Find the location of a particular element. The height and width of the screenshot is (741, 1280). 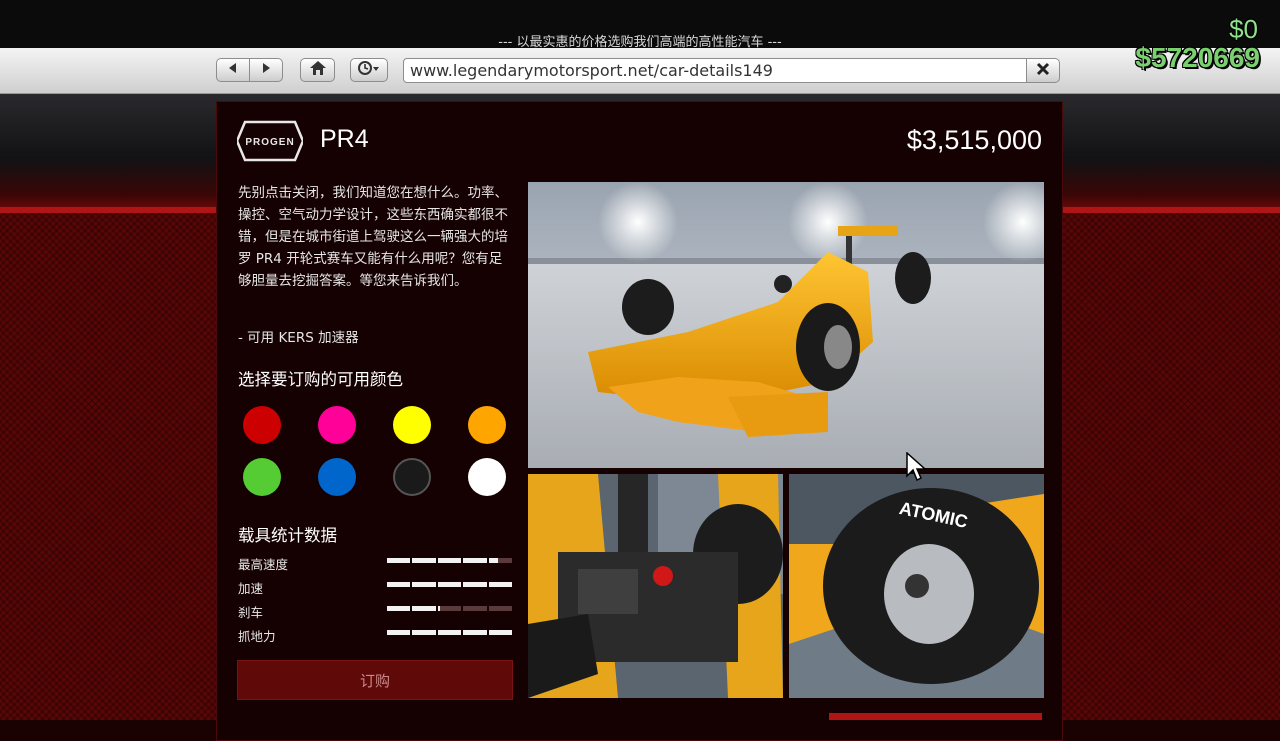

stat-label: 最高速度 is located at coordinates (263, 564).